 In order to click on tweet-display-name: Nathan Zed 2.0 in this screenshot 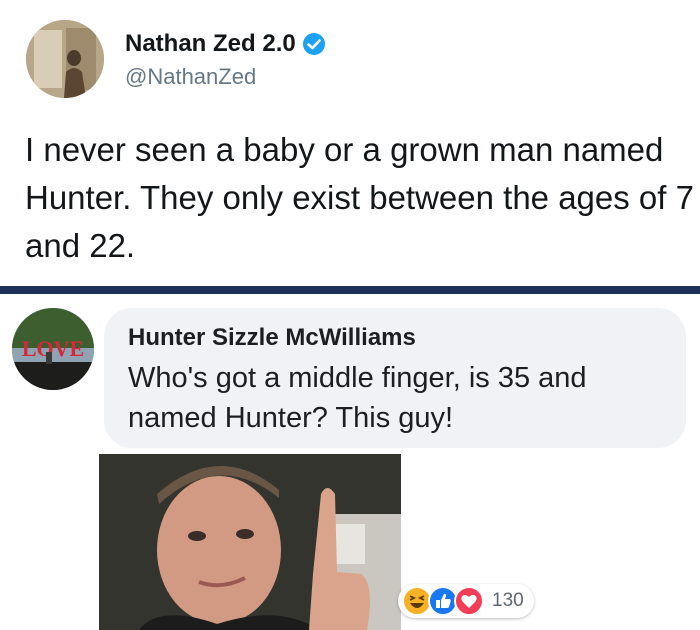, I will do `click(225, 44)`.